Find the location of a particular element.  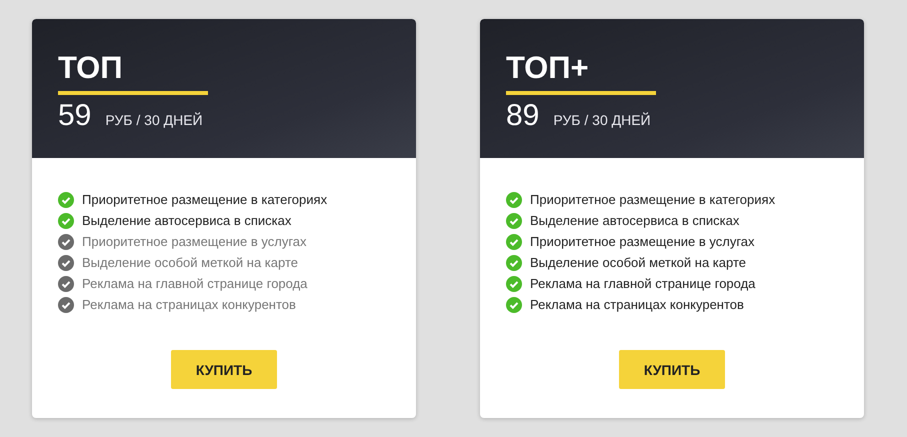

plan-title: ТОП+ is located at coordinates (581, 72).